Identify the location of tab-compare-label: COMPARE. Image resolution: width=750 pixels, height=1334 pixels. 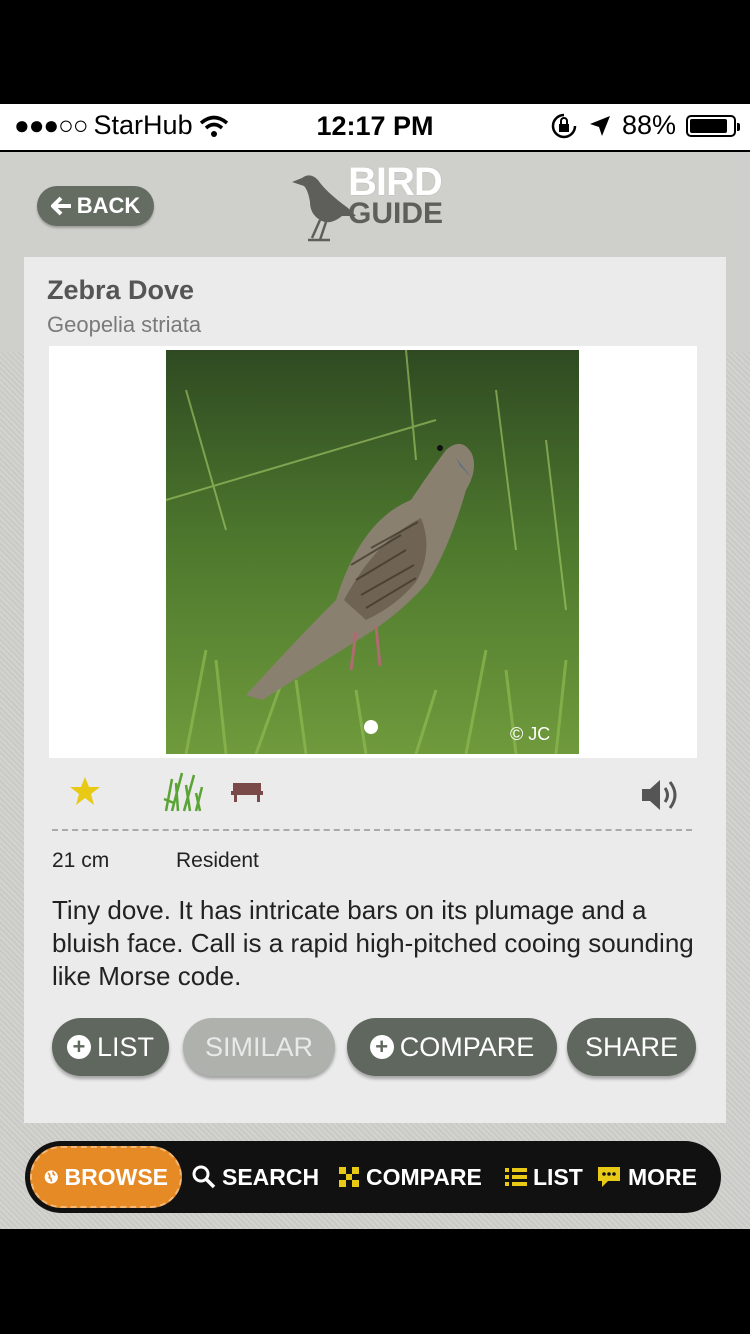
(424, 1176).